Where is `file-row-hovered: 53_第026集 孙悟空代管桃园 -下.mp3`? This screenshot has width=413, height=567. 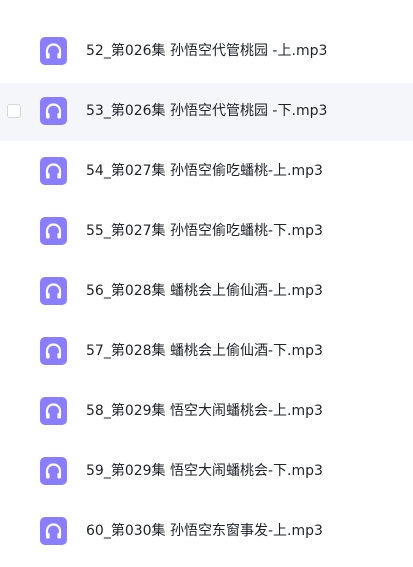
file-row-hovered: 53_第026集 孙悟空代管桃园 -下.mp3 is located at coordinates (206, 112).